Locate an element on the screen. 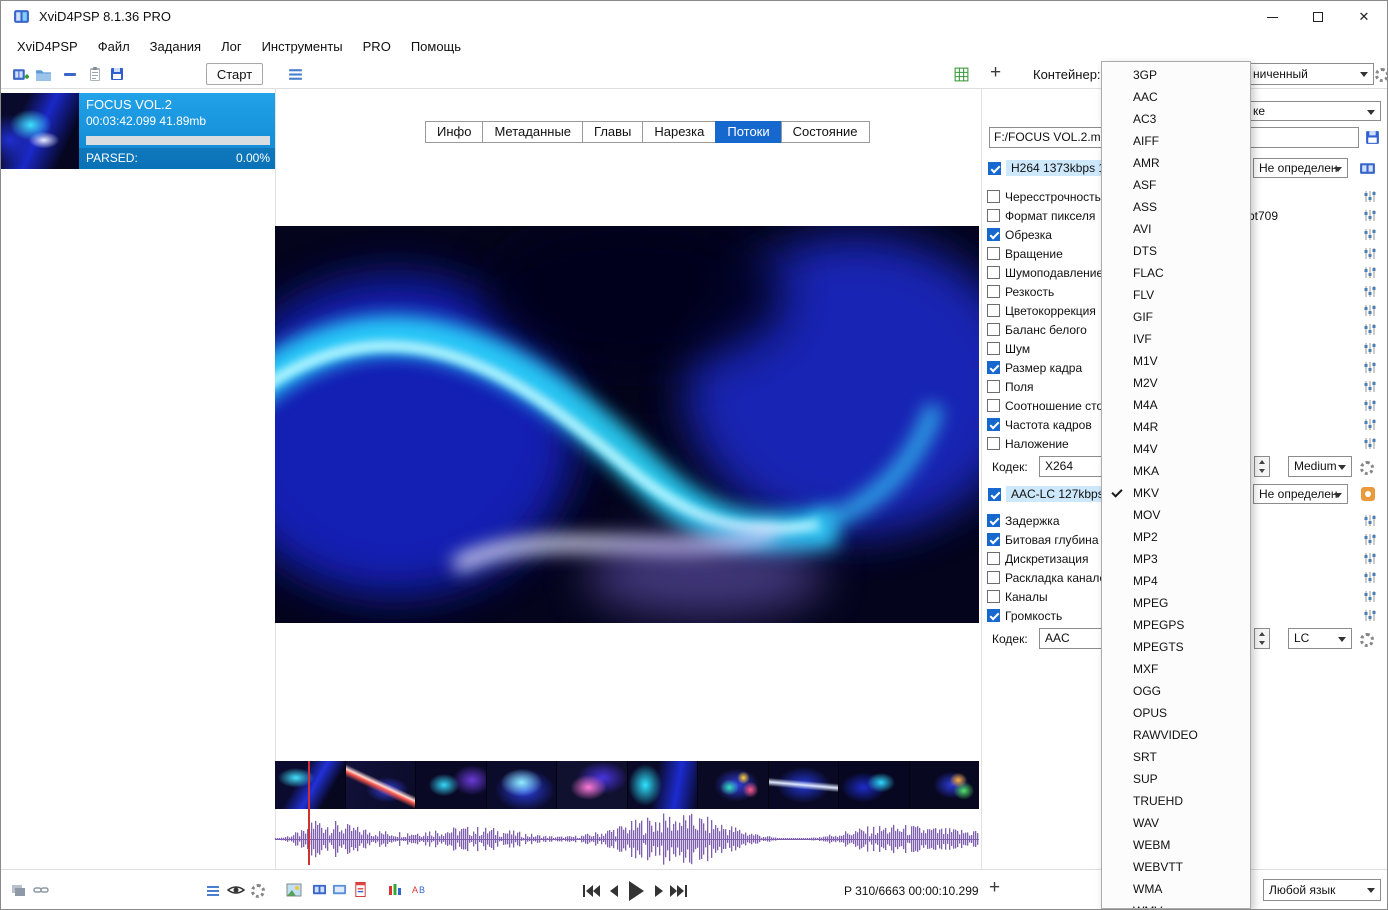  menu-item: MKV is located at coordinates (1176, 493).